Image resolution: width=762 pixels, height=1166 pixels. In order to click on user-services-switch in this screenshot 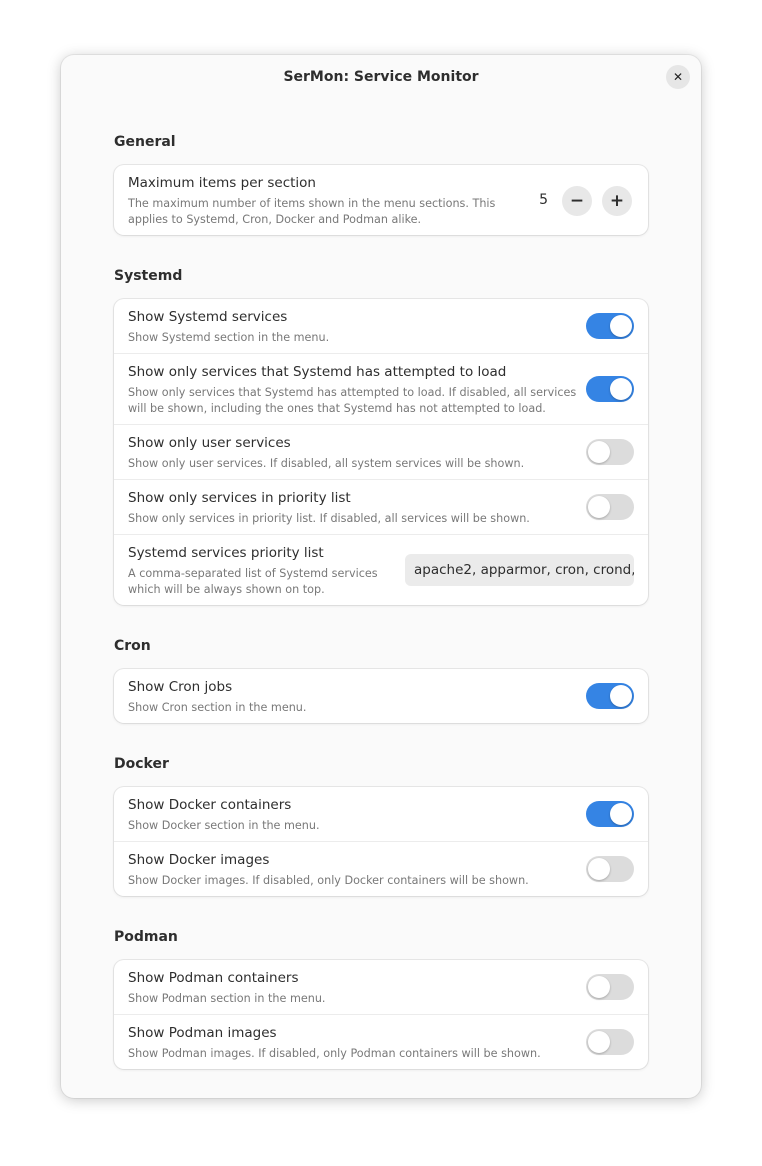, I will do `click(610, 452)`.